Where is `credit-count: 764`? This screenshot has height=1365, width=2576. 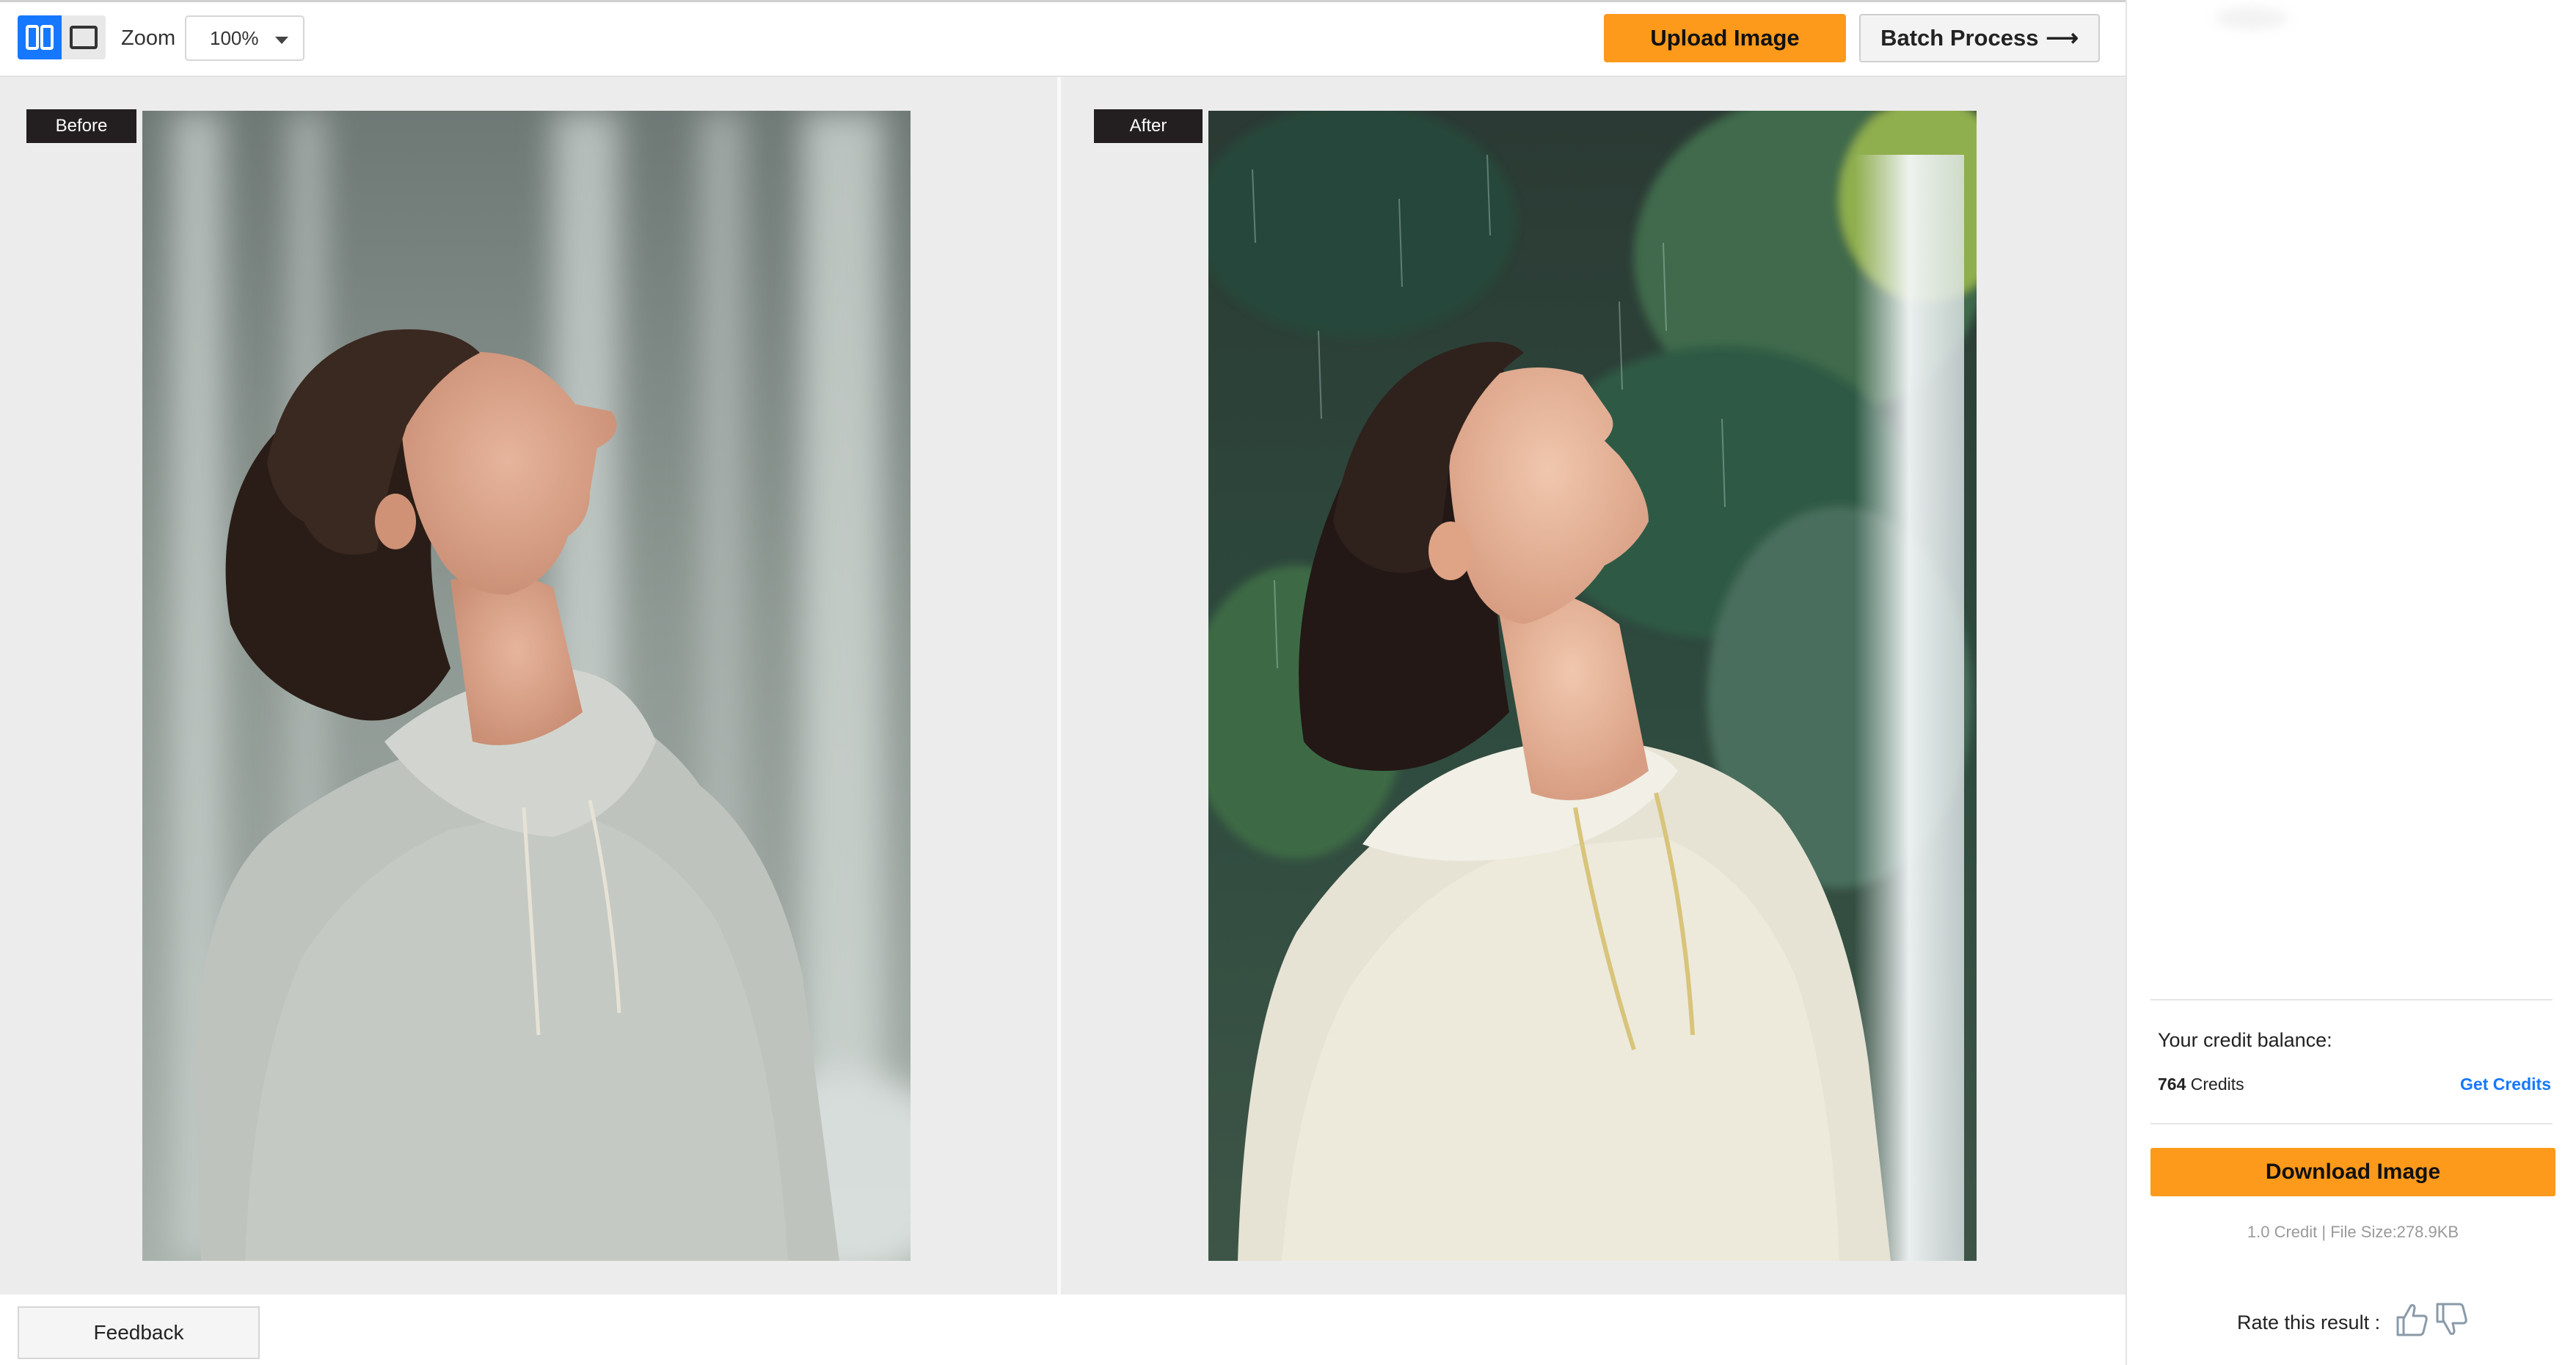 credit-count: 764 is located at coordinates (2172, 1084).